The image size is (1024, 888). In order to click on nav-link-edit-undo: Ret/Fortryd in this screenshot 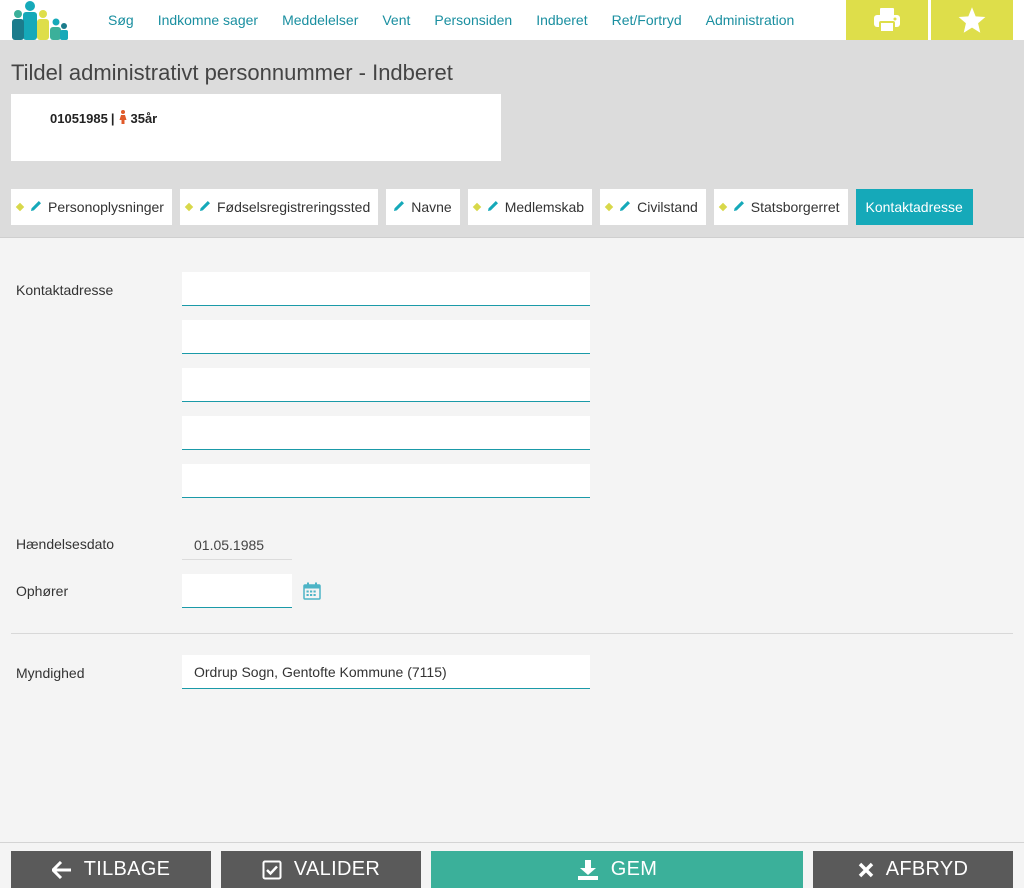, I will do `click(647, 20)`.